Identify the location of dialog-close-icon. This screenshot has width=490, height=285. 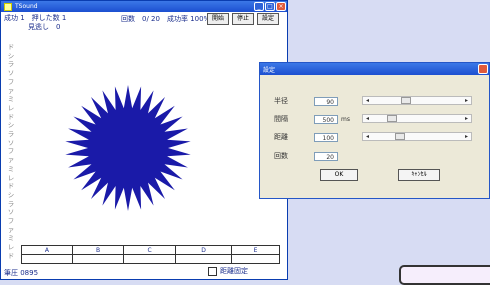
(483, 69).